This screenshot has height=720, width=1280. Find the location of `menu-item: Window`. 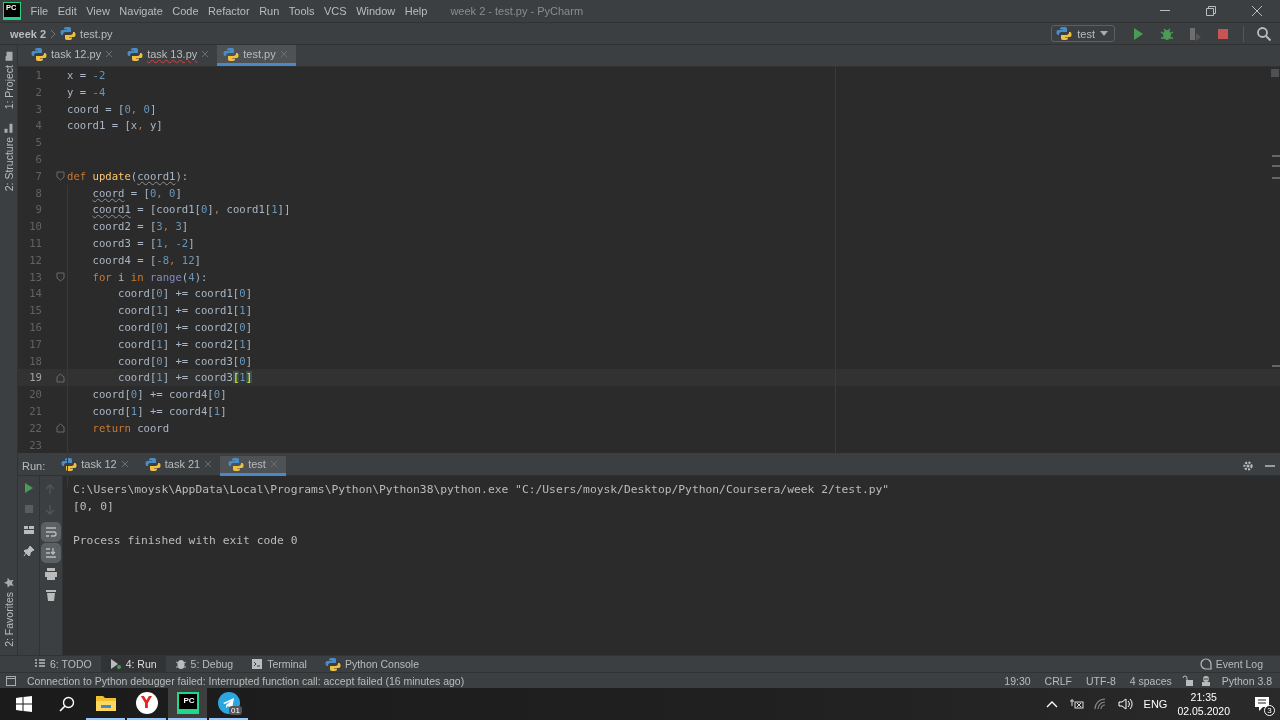

menu-item: Window is located at coordinates (376, 11).